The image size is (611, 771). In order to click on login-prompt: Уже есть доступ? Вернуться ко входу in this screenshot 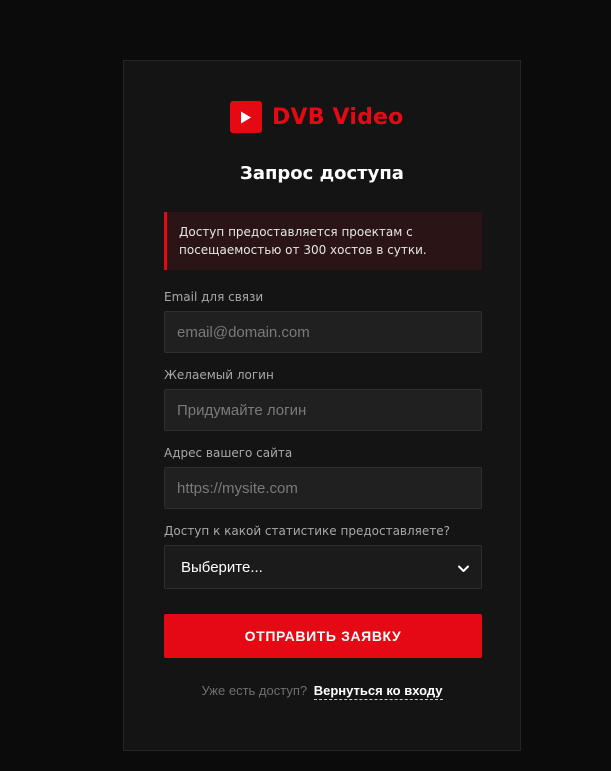, I will do `click(322, 691)`.